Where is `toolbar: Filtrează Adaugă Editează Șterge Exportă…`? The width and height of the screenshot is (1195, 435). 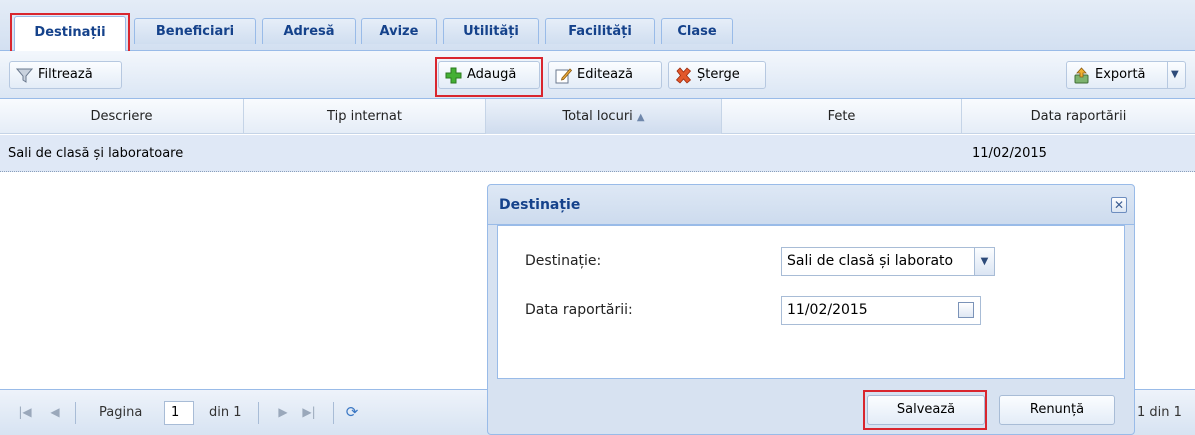 toolbar: Filtrează Adaugă Editează Șterge Exportă… is located at coordinates (597, 75).